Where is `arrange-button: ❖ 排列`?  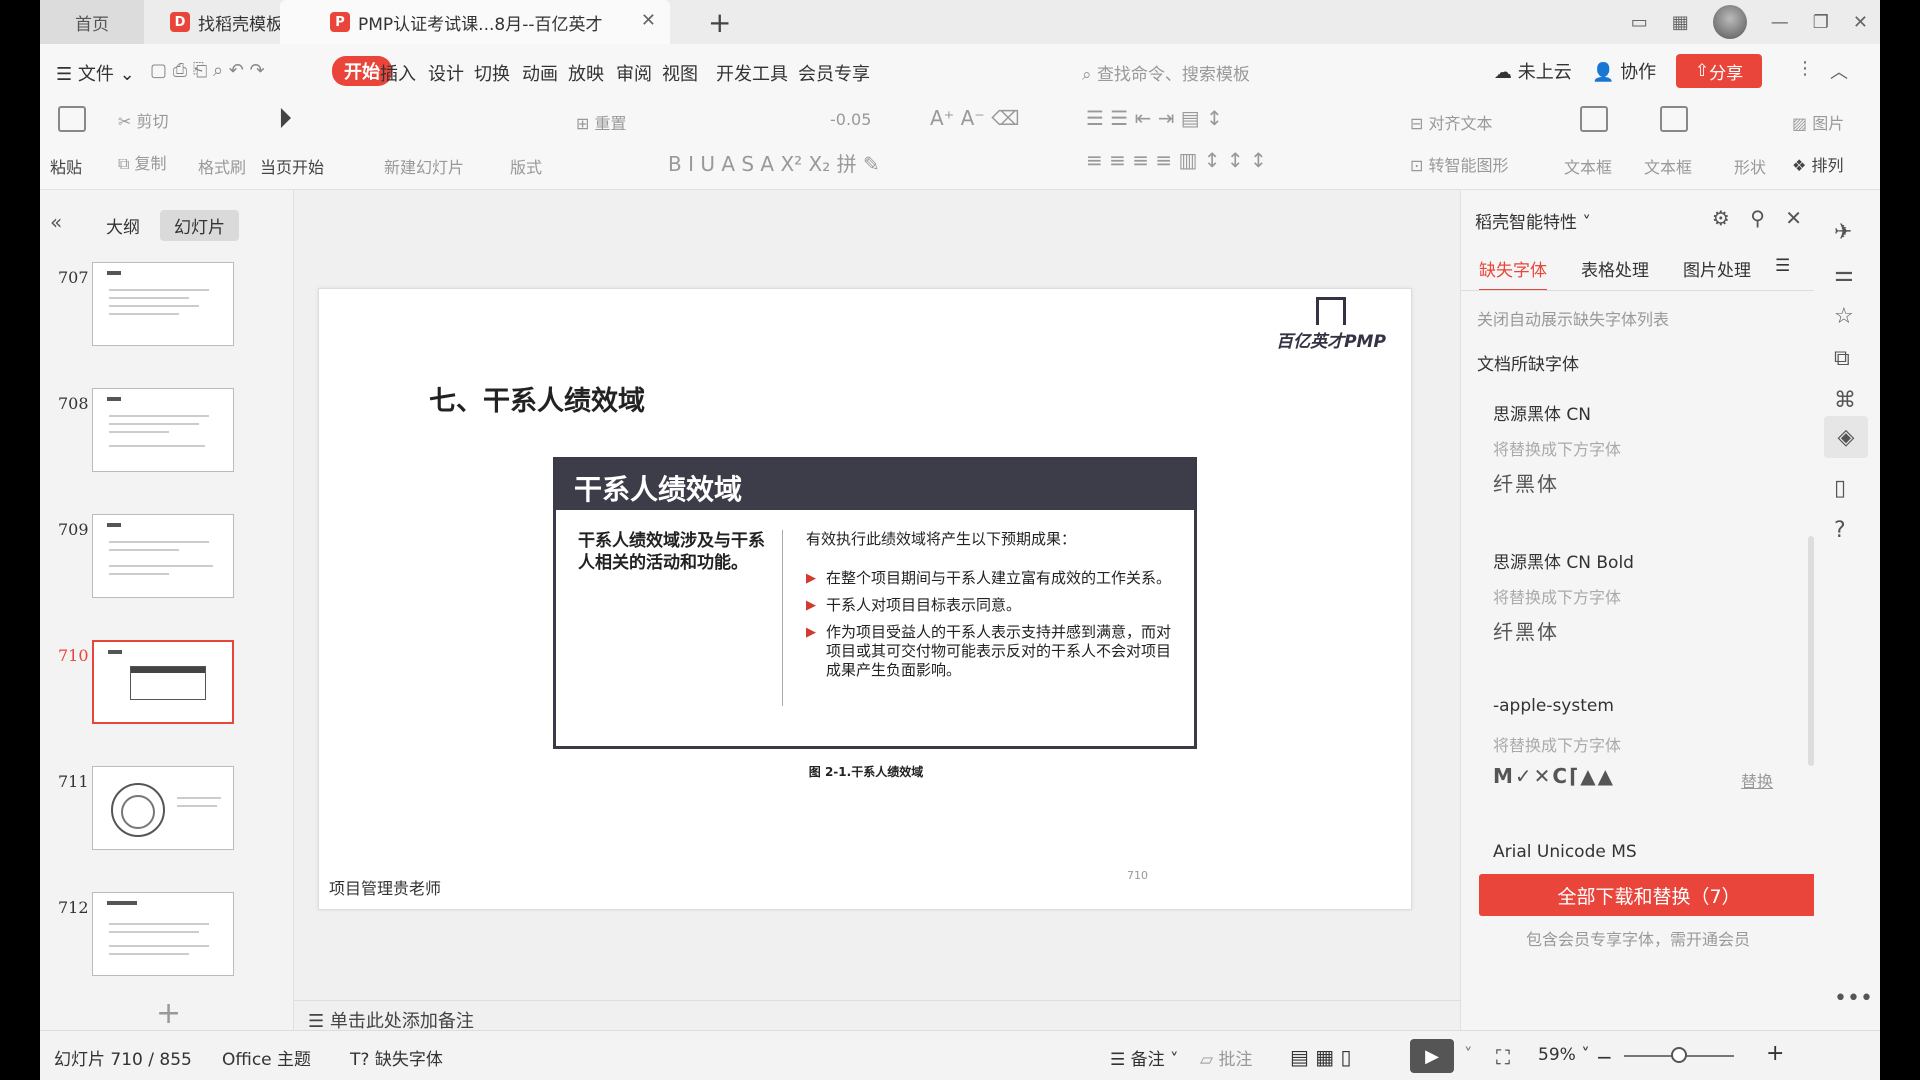 arrange-button: ❖ 排列 is located at coordinates (1817, 164).